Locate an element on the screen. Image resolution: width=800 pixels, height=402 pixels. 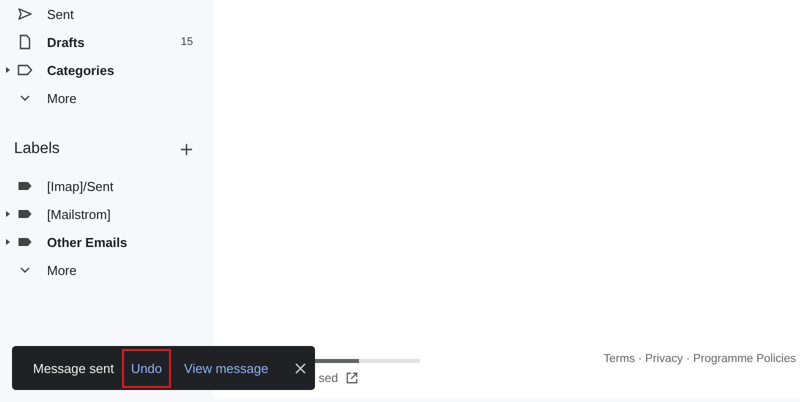
snackbar-action: Undo is located at coordinates (147, 368).